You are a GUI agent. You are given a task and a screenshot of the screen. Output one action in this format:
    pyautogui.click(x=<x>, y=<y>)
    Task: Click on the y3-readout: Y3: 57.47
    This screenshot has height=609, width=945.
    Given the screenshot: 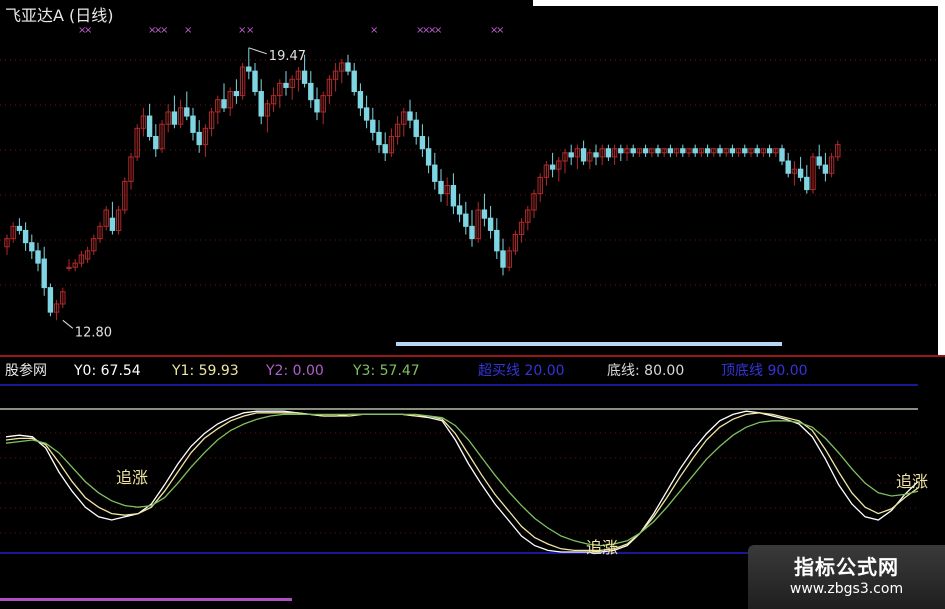 What is the action you would take?
    pyautogui.click(x=386, y=371)
    